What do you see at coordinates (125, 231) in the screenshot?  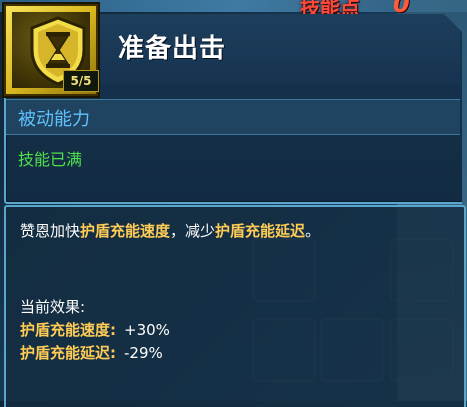 I see `description-highlight: 护盾充能速度` at bounding box center [125, 231].